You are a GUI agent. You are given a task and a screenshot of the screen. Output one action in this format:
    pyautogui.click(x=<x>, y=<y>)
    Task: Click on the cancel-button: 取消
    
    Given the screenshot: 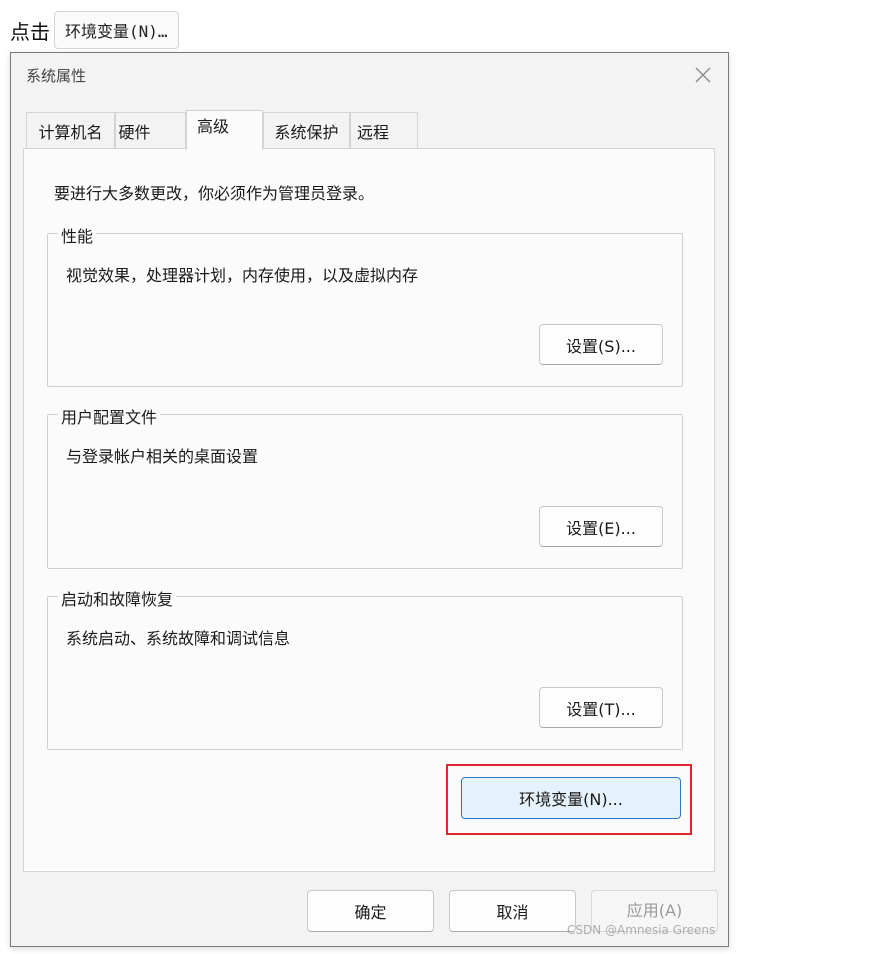 What is the action you would take?
    pyautogui.click(x=512, y=911)
    